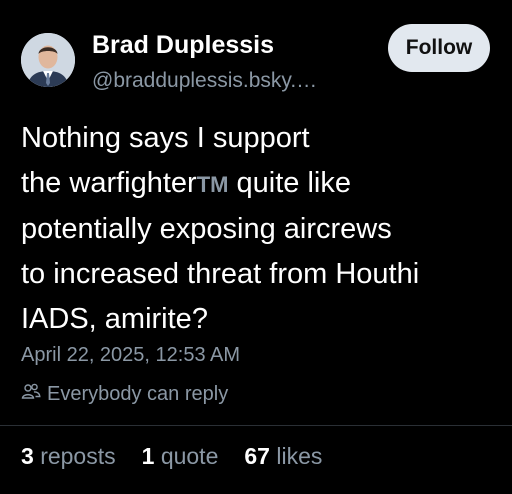  I want to click on post-line: to increased threat from Houthi, so click(220, 274).